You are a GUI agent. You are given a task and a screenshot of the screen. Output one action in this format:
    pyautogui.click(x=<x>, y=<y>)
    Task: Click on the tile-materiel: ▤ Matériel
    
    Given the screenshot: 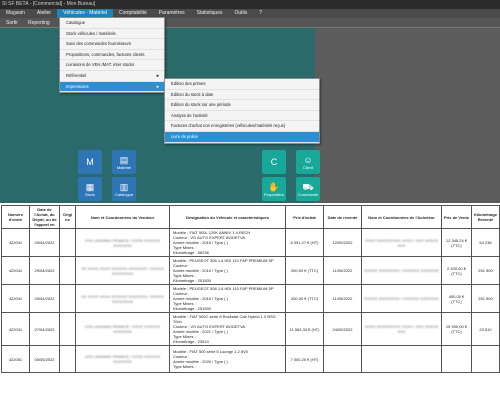 What is the action you would take?
    pyautogui.click(x=124, y=162)
    